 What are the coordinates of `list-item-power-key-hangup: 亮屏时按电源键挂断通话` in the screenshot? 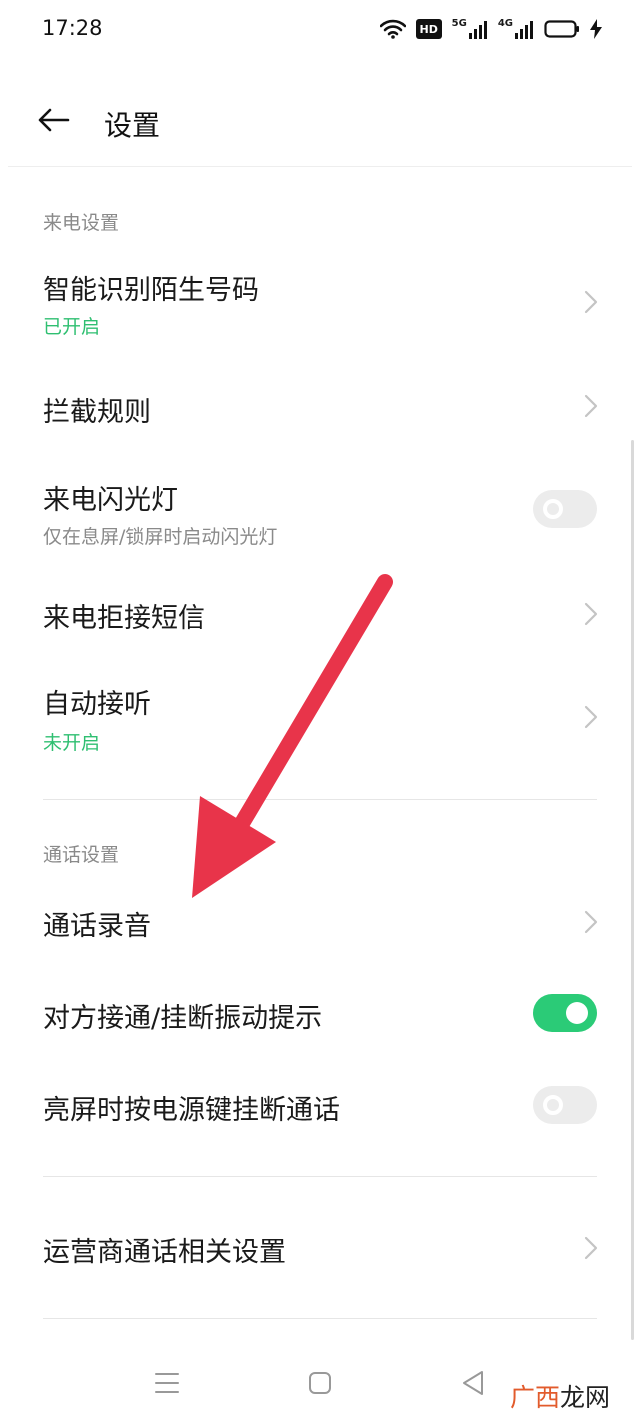 It's located at (320, 1105).